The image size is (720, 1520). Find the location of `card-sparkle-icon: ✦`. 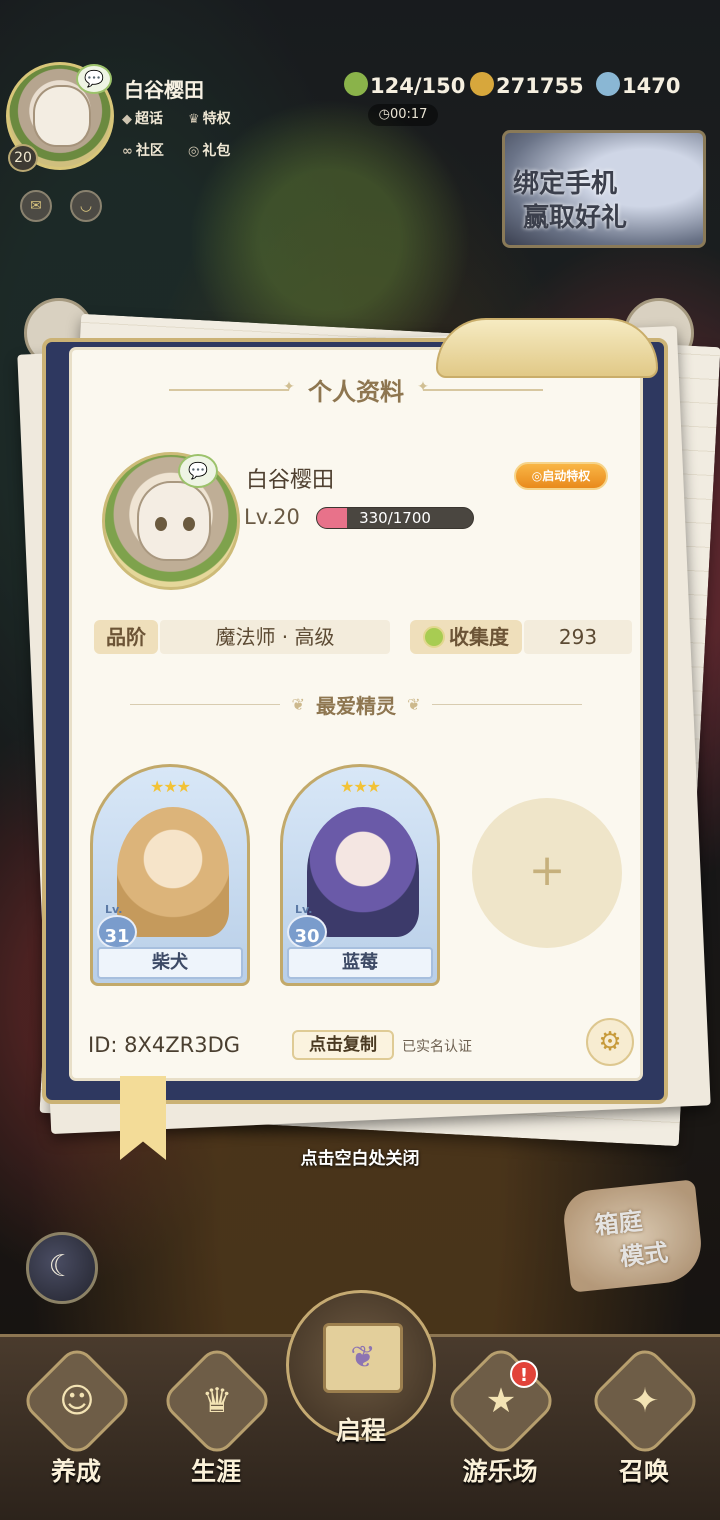

card-sparkle-icon: ✦ is located at coordinates (645, 1401).